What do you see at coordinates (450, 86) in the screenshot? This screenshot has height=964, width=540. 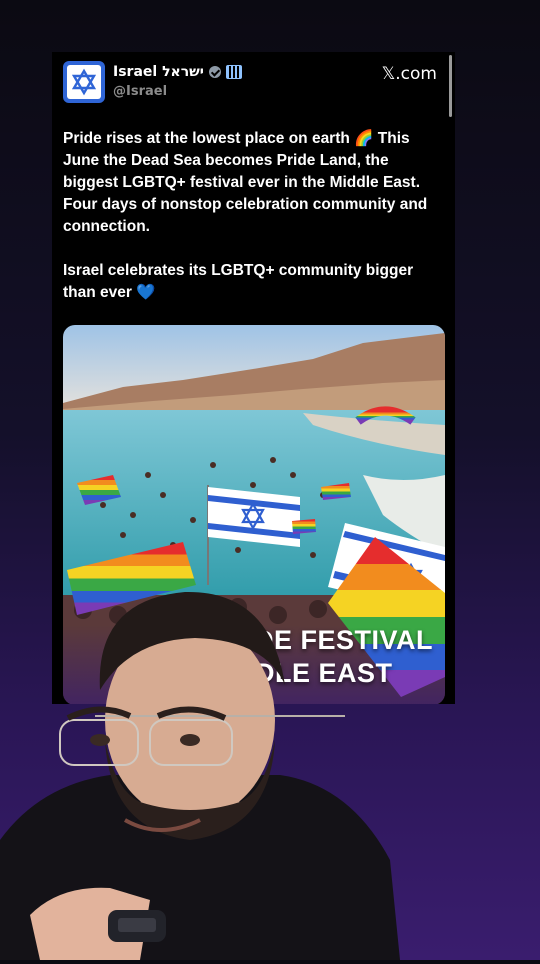 I see `scrollbar` at bounding box center [450, 86].